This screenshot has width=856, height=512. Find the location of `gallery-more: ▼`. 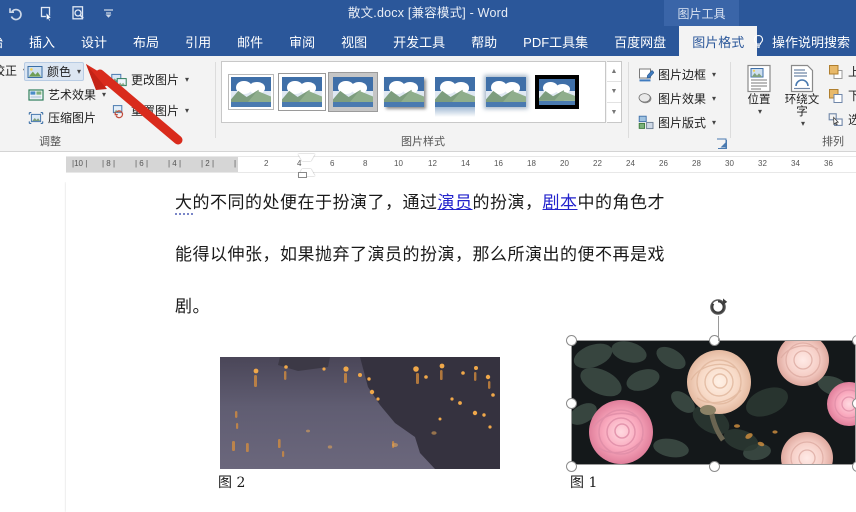

gallery-more: ▼ is located at coordinates (614, 112).